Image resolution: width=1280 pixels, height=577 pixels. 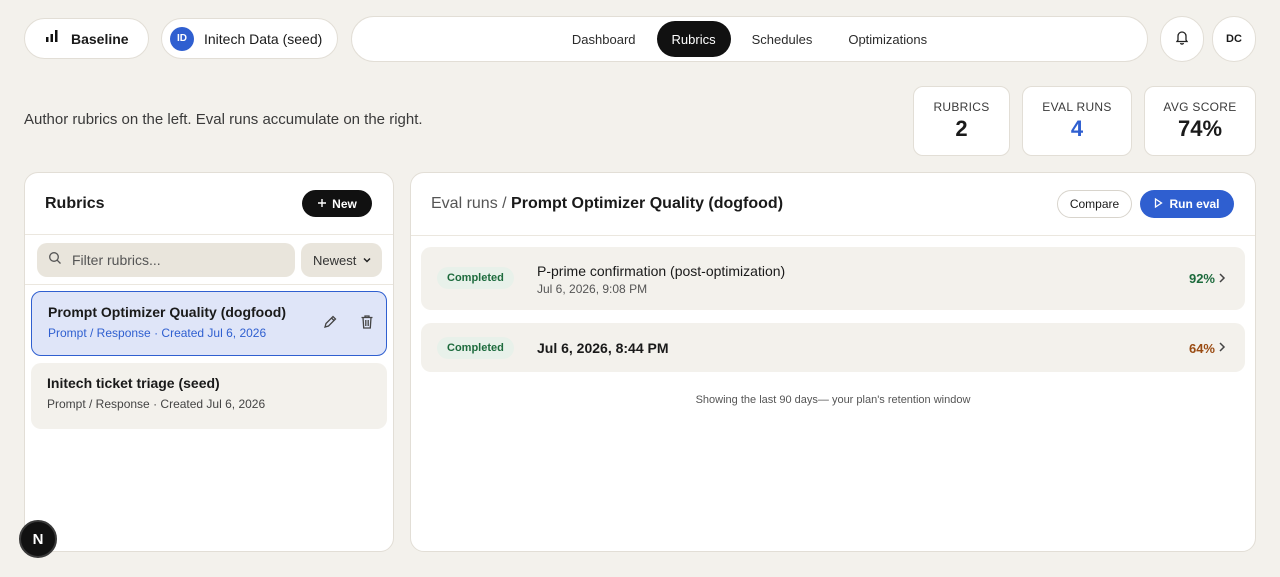 I want to click on user-avatar: DC, so click(x=1234, y=39).